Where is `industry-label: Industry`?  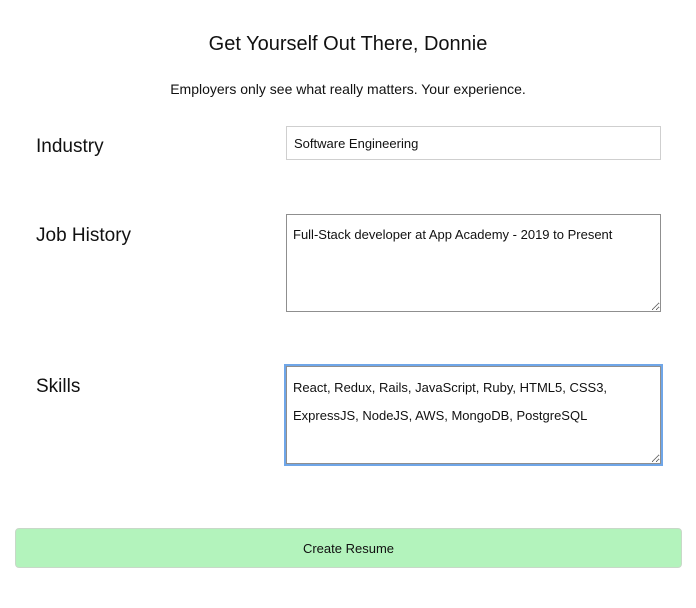 industry-label: Industry is located at coordinates (70, 146).